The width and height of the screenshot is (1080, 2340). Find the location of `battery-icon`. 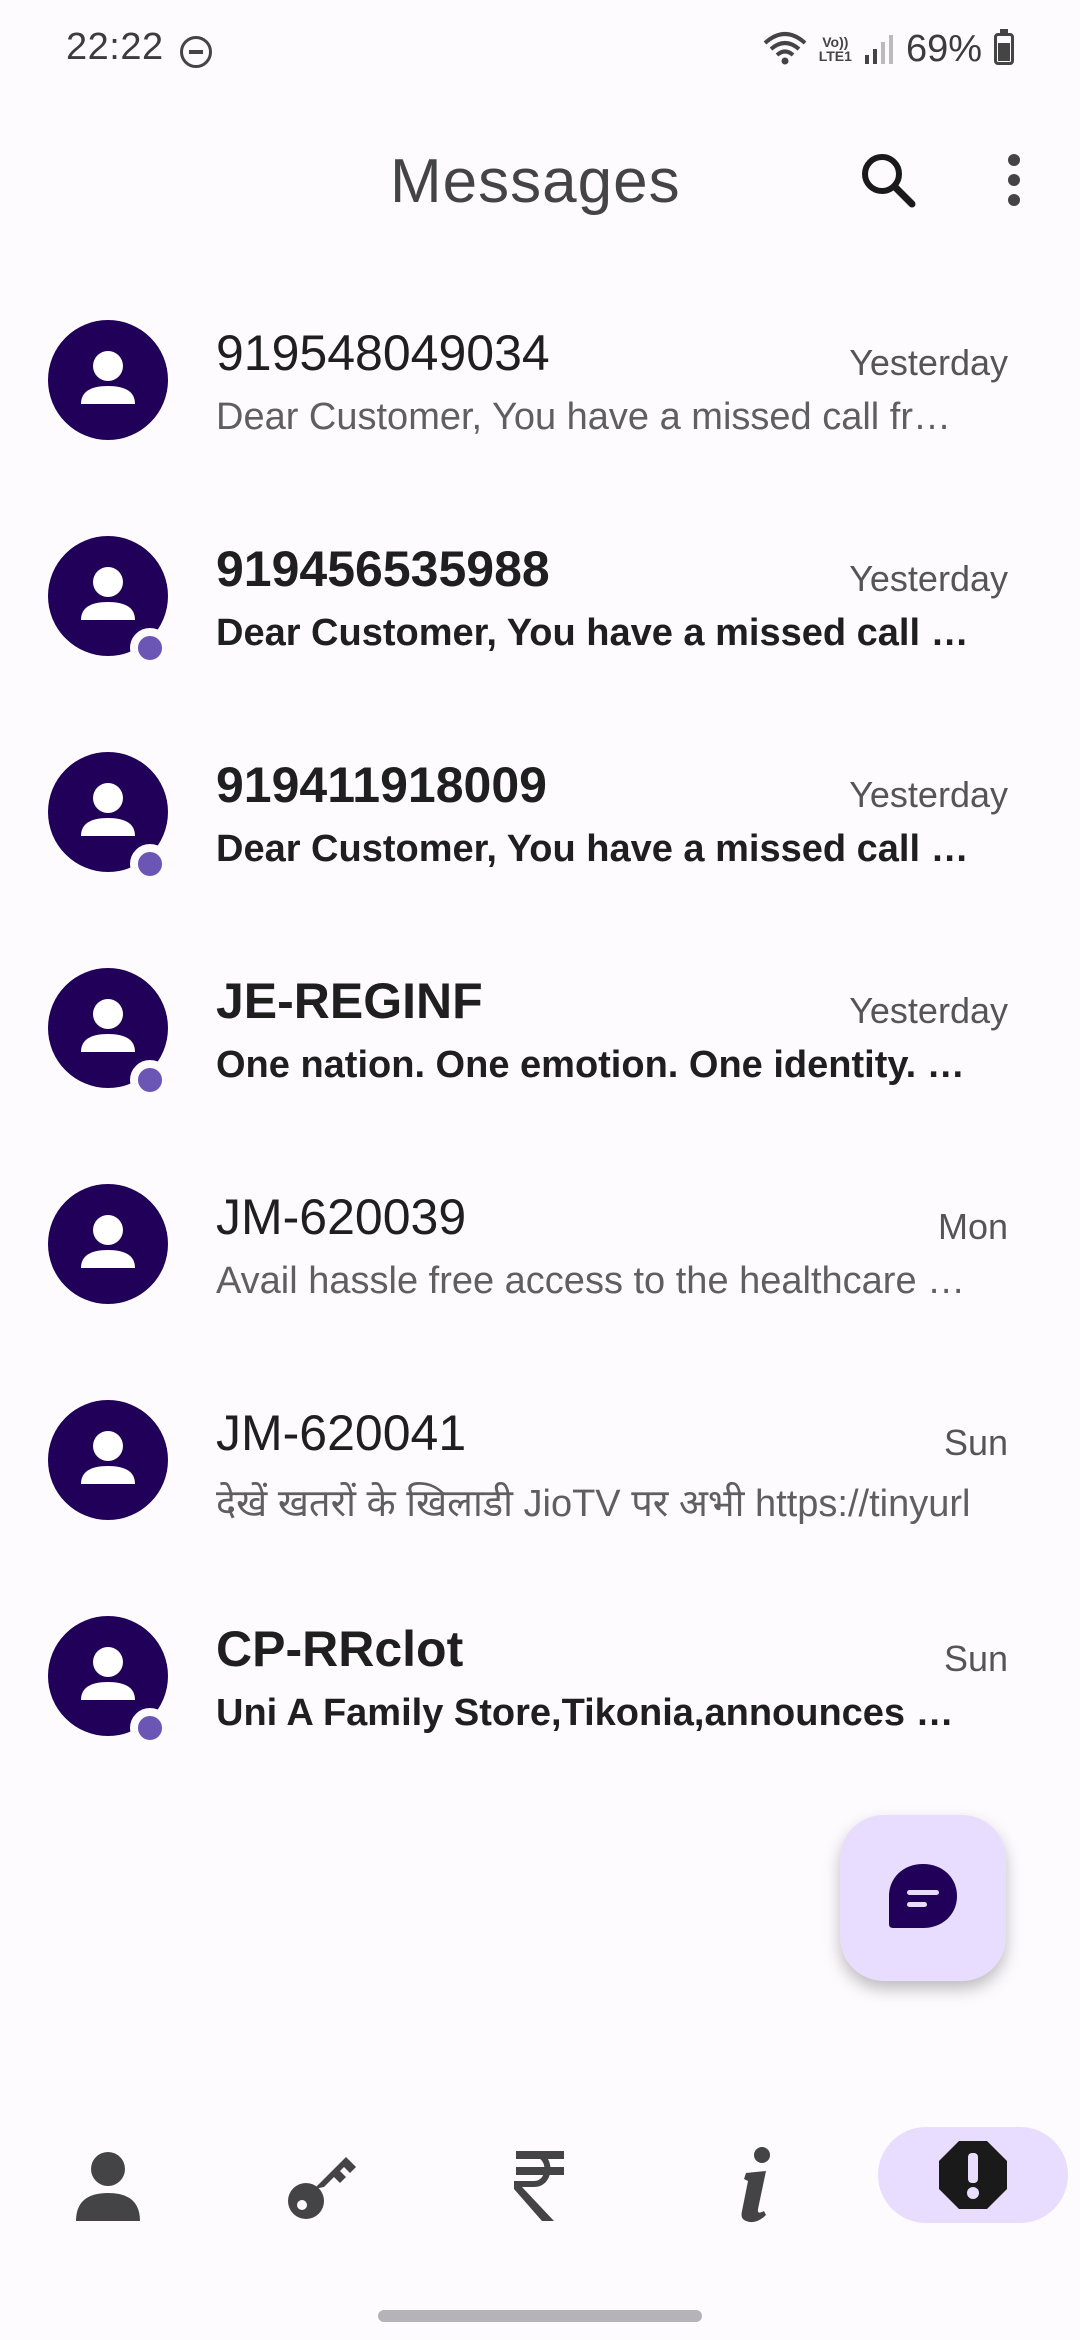

battery-icon is located at coordinates (1004, 47).